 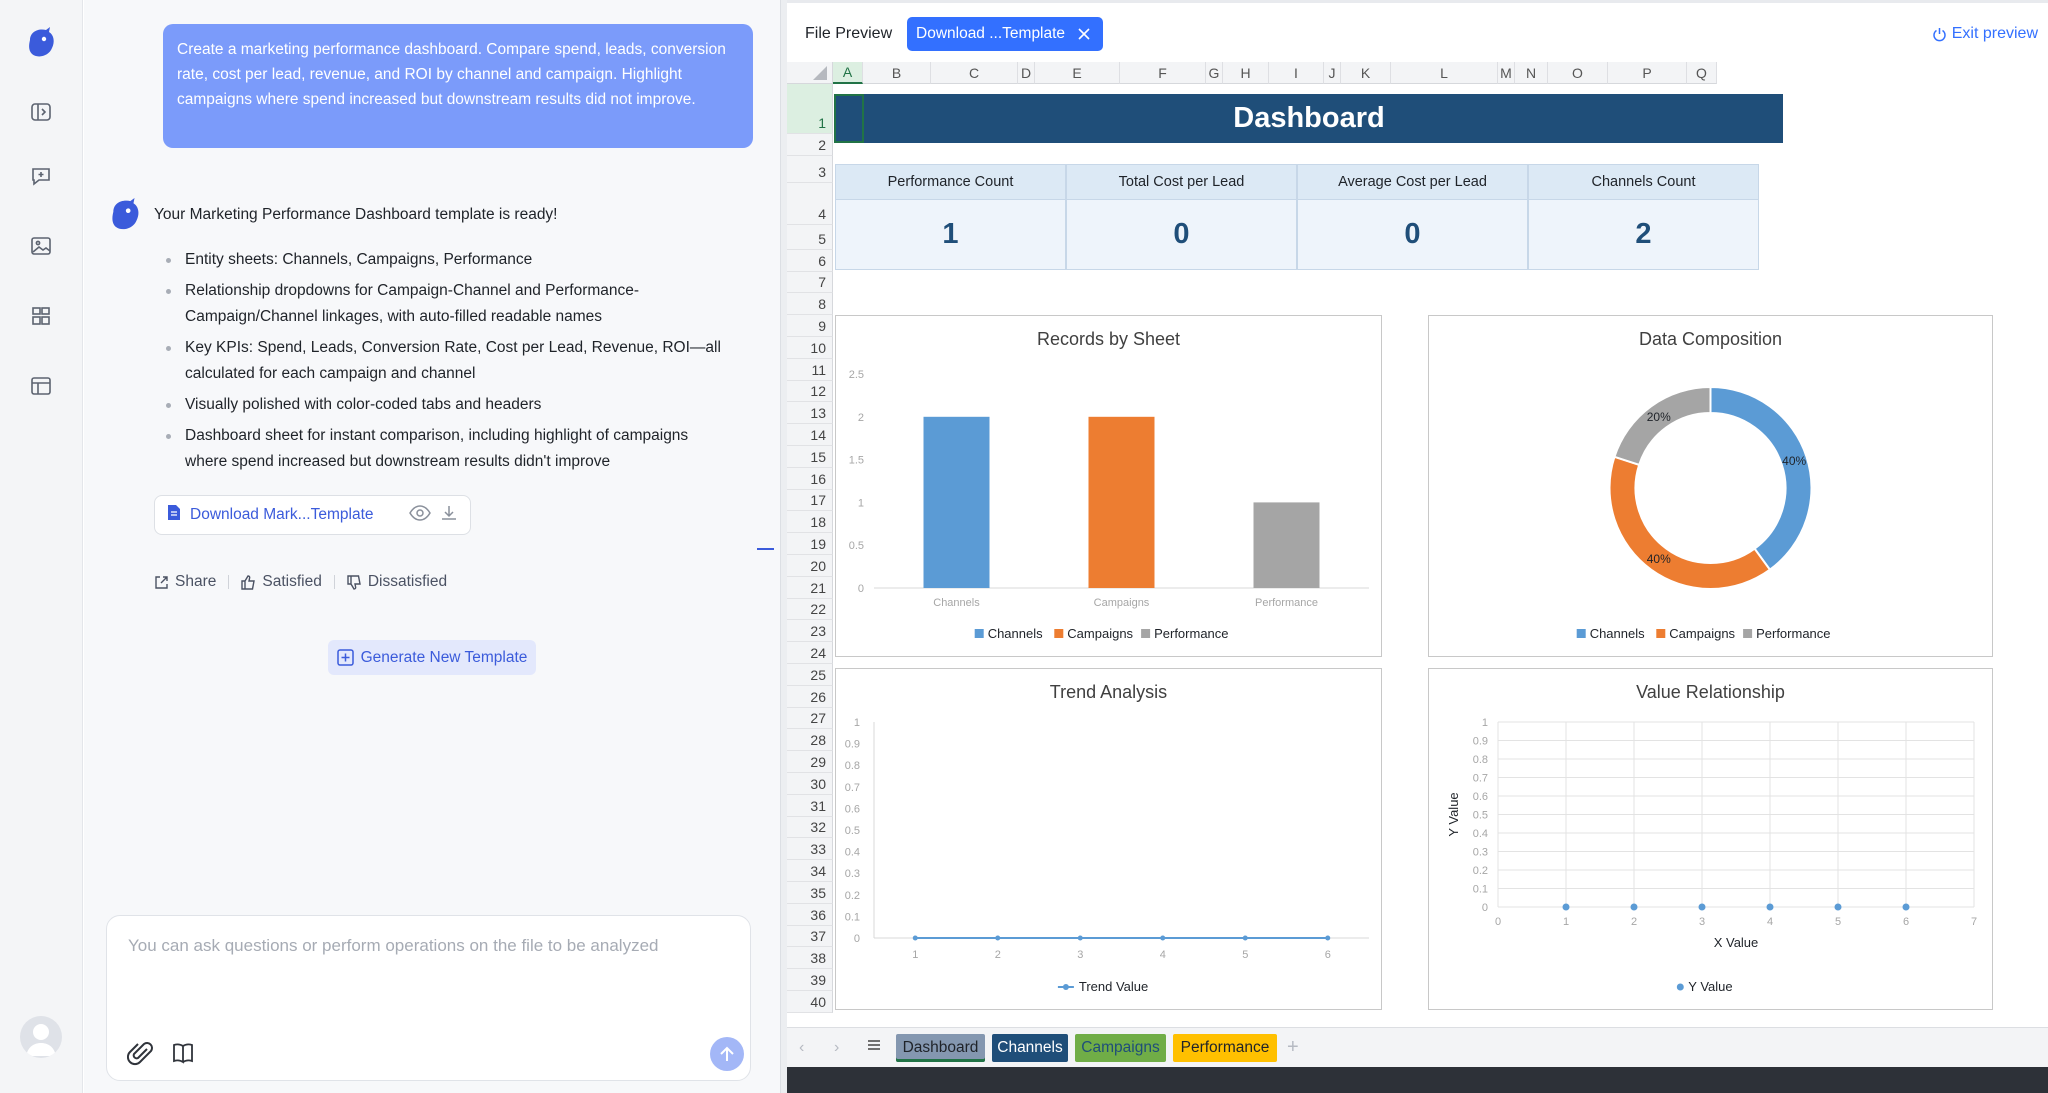 I want to click on row-header-32: 32, so click(x=810, y=827).